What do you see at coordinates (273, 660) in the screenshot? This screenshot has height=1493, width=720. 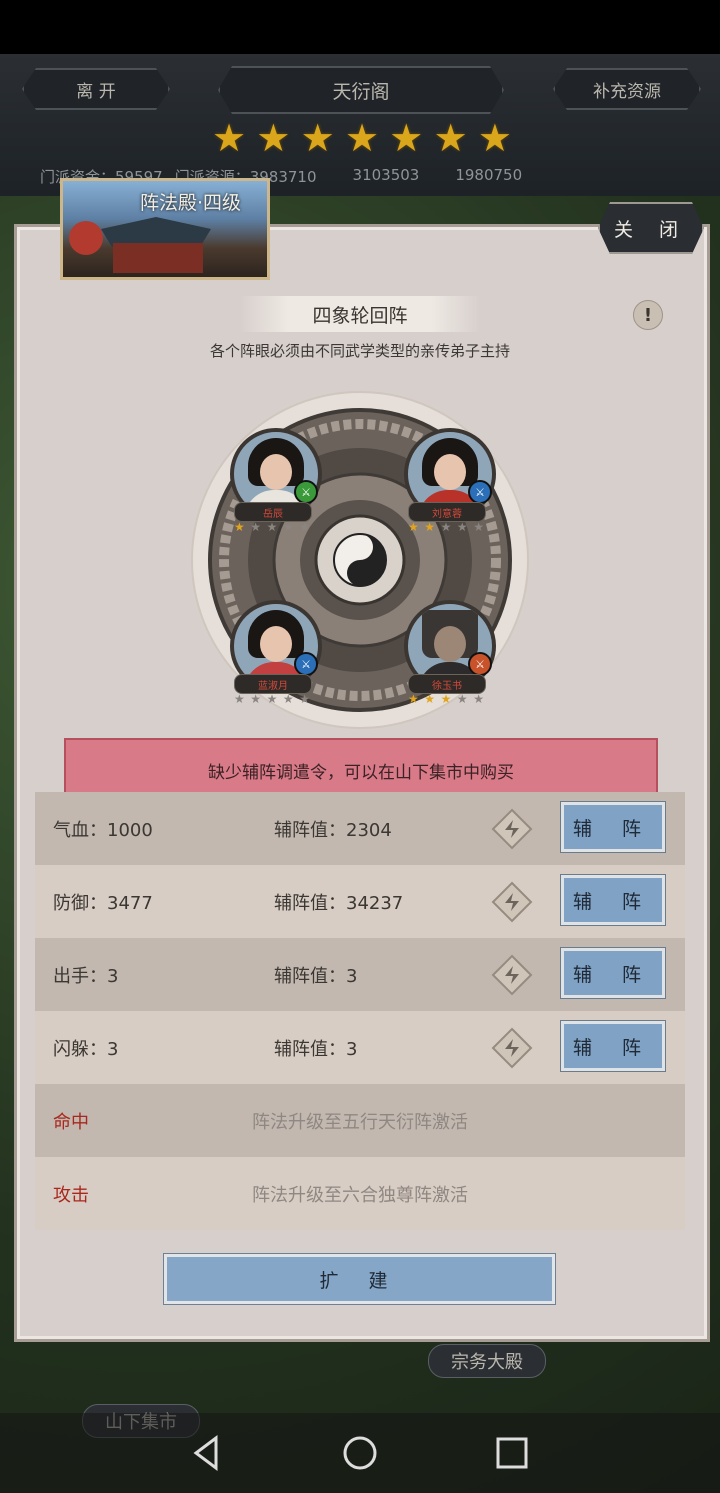 I see `hero-slot-3: ⚔ 蓝淑月 ★ ★ ★ ★ ★` at bounding box center [273, 660].